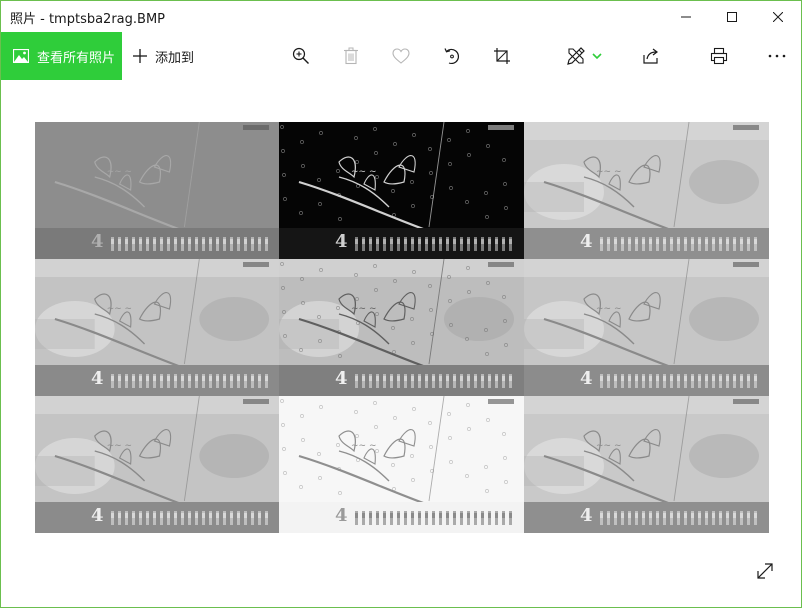 This screenshot has height=608, width=802. I want to click on maximize-icon, so click(732, 16).